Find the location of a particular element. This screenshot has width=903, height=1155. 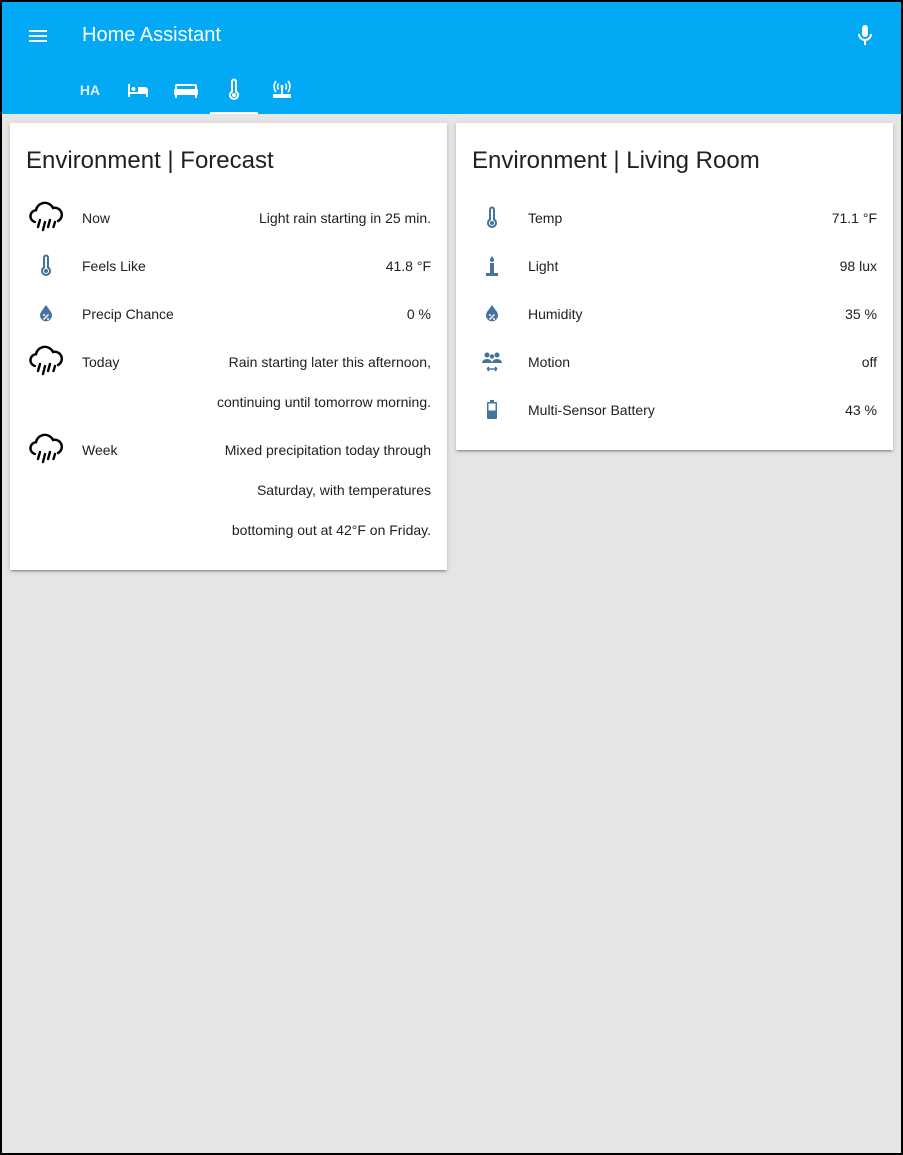

living-motion-value: off is located at coordinates (869, 362).